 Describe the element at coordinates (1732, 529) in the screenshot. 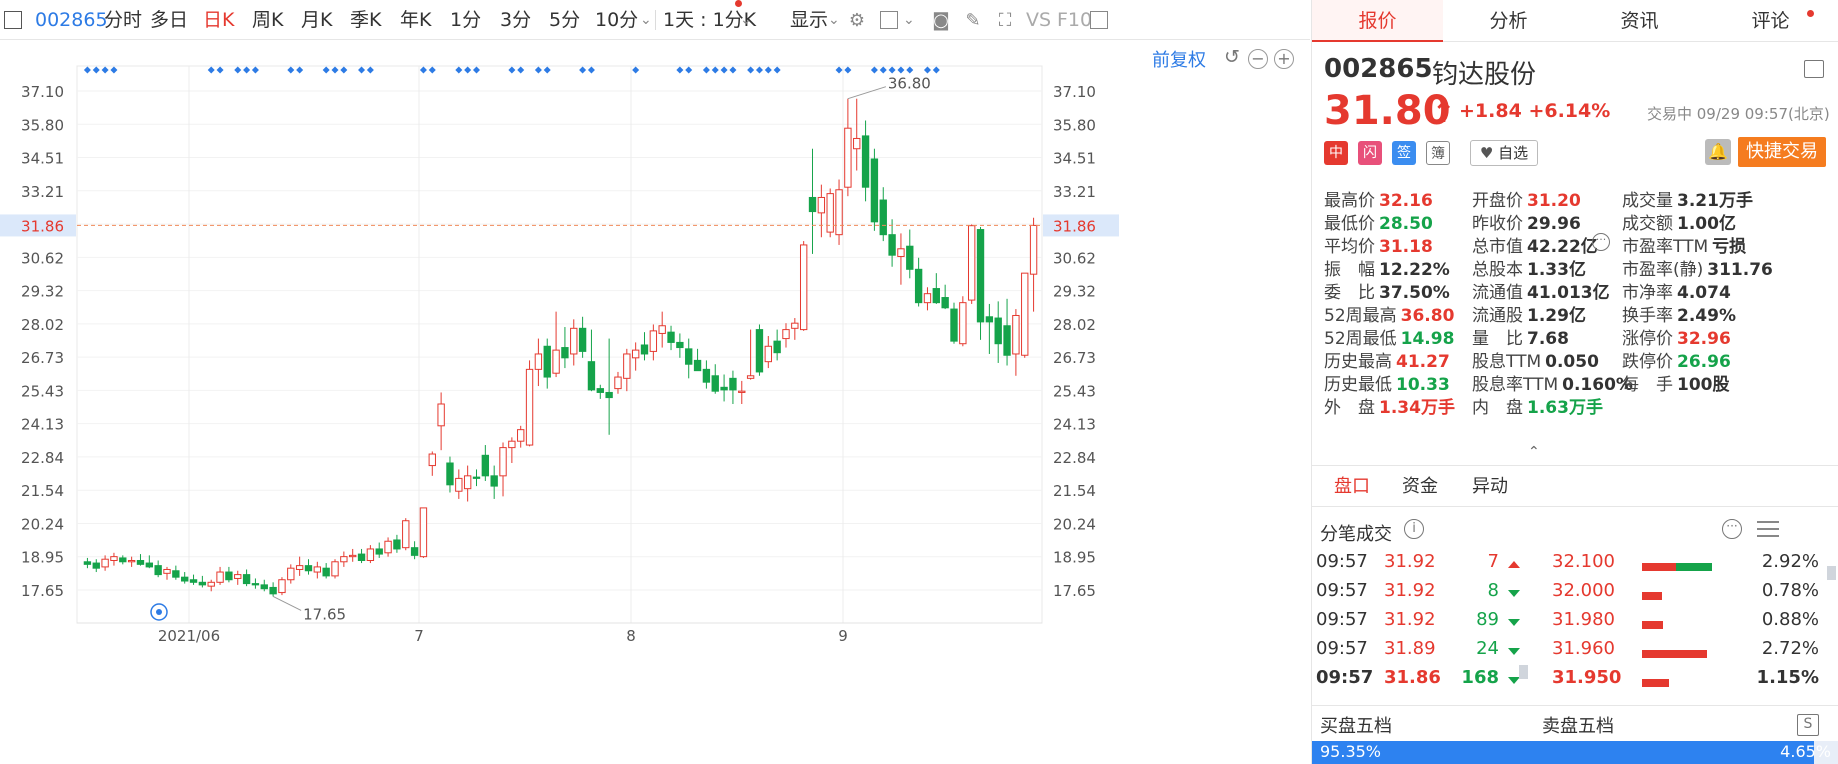

I see `more-icon: ···` at that location.